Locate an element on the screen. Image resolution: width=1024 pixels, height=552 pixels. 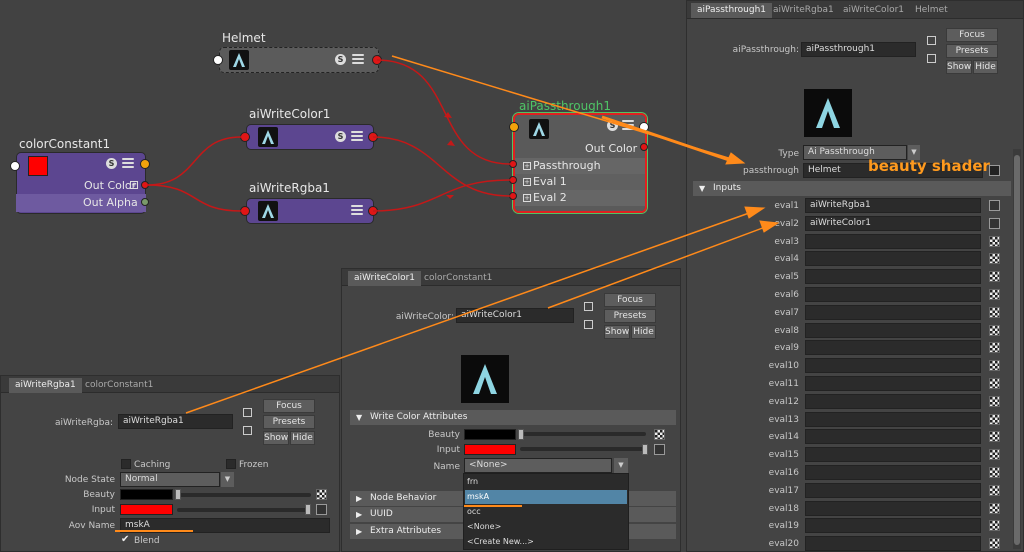
inputs-section-header: ▼ Inputs is located at coordinates (852, 188).